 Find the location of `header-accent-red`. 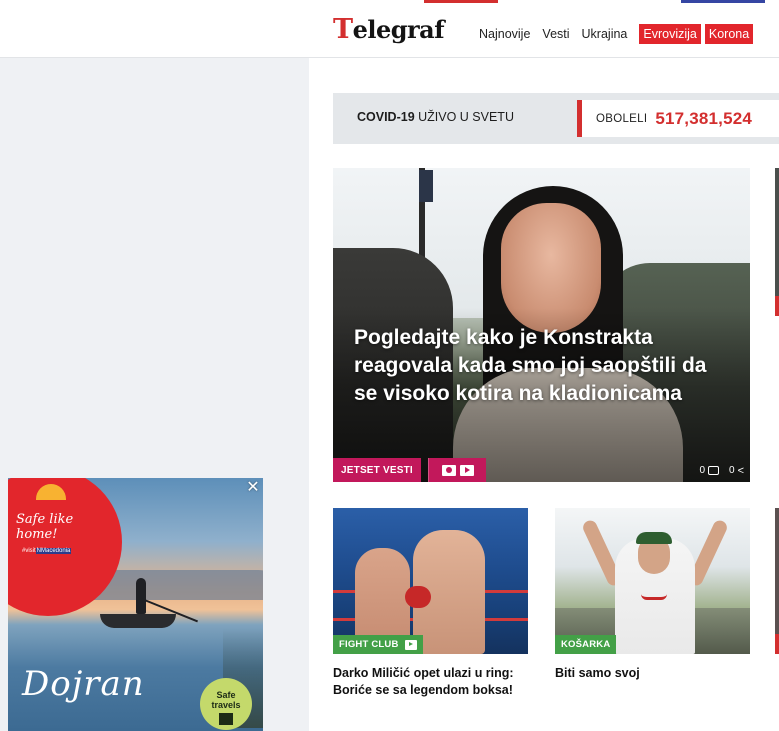

header-accent-red is located at coordinates (461, 1).